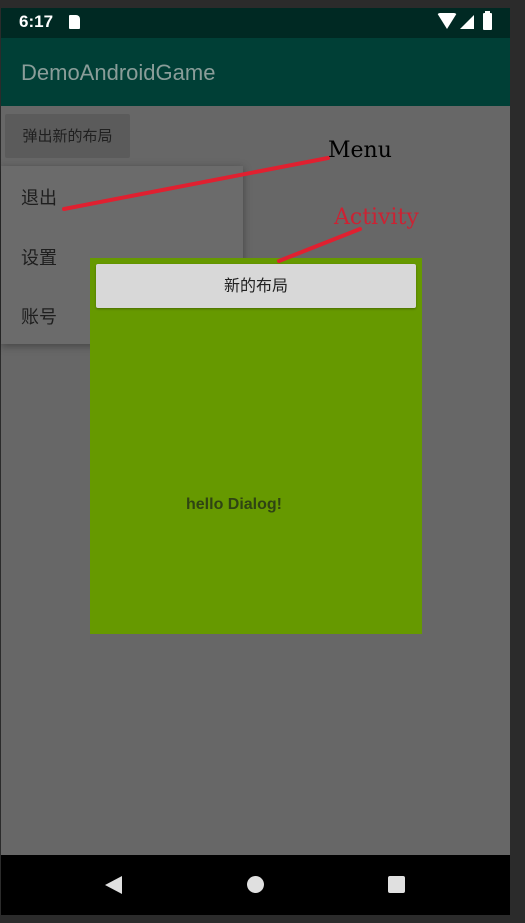 This screenshot has width=525, height=923. I want to click on navigation-bar, so click(255, 885).